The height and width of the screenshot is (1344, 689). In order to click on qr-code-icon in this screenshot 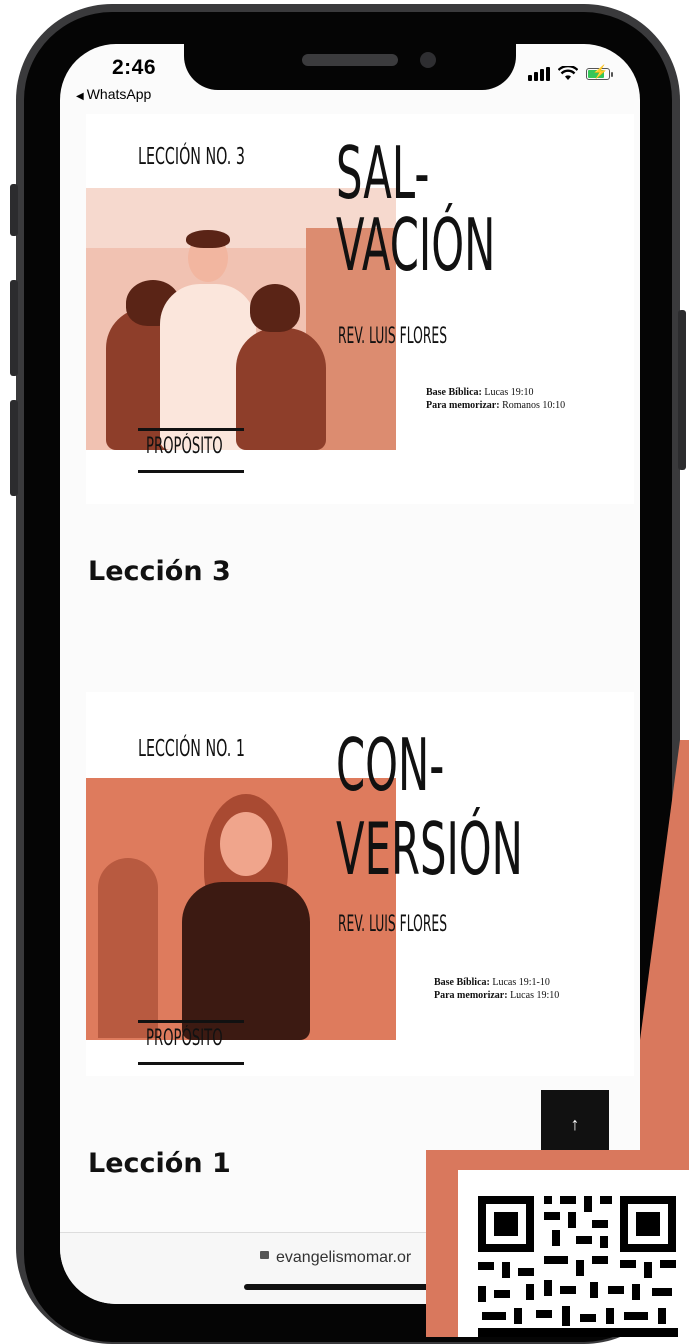, I will do `click(577, 1263)`.